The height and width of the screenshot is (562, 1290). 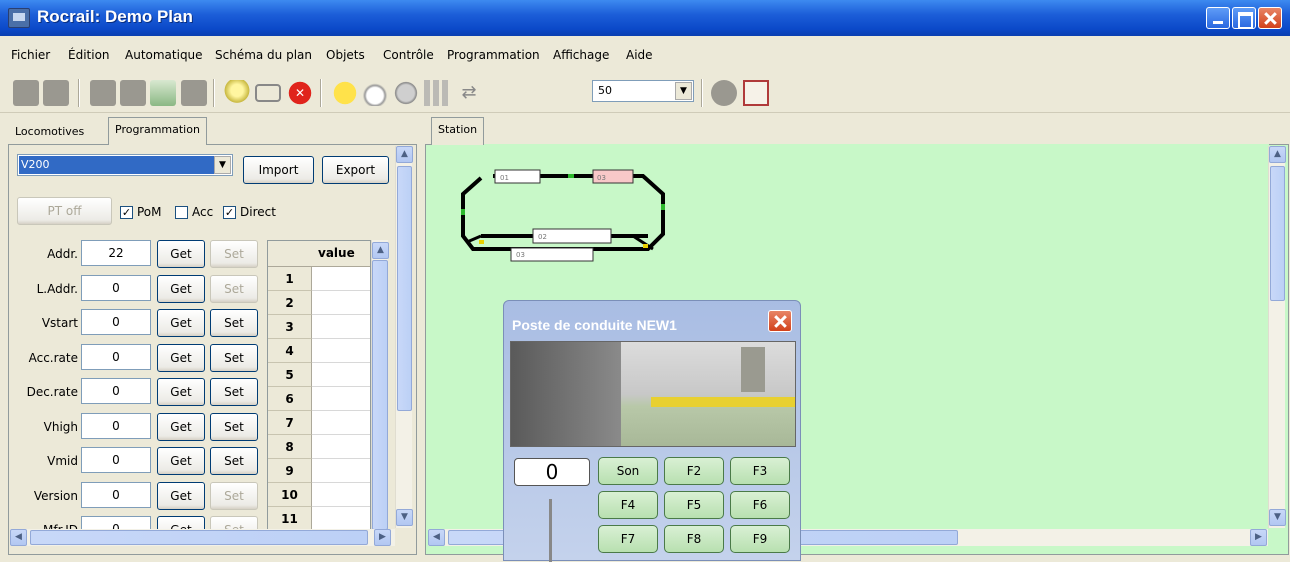 I want to click on menu-automatique: Automatique, so click(x=164, y=55).